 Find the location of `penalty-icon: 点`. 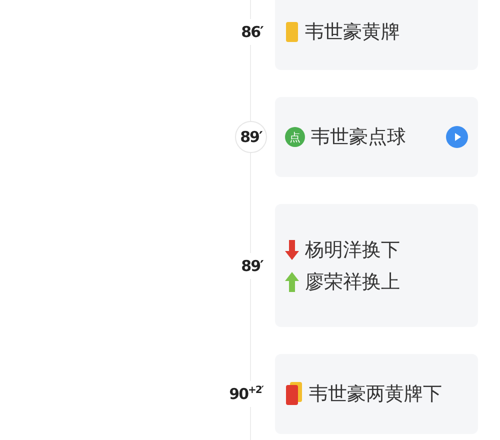

penalty-icon: 点 is located at coordinates (295, 137).